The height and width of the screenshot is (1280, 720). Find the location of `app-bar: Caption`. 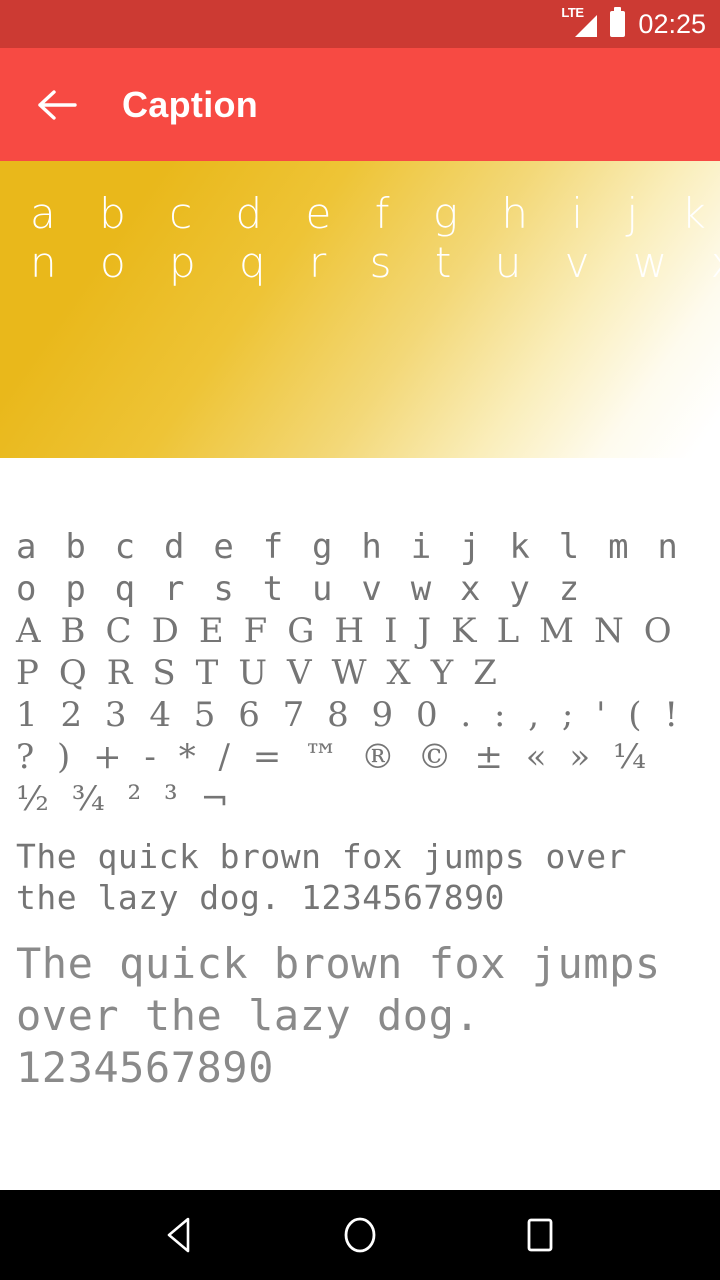

app-bar: Caption is located at coordinates (360, 104).